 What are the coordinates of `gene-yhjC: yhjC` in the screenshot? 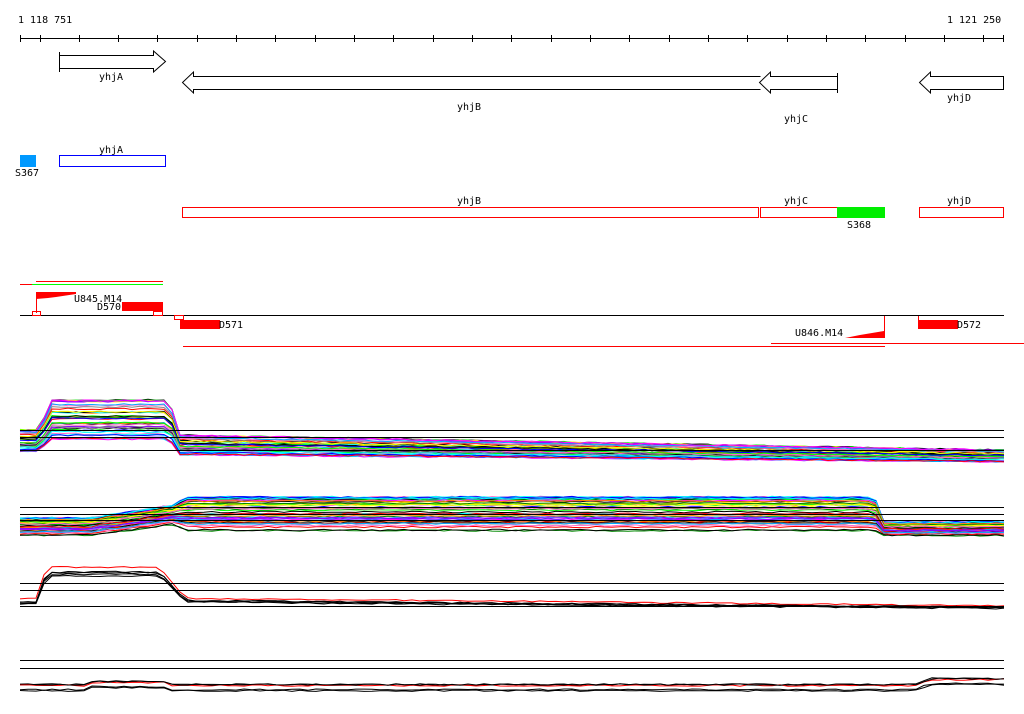 It's located at (798, 97).